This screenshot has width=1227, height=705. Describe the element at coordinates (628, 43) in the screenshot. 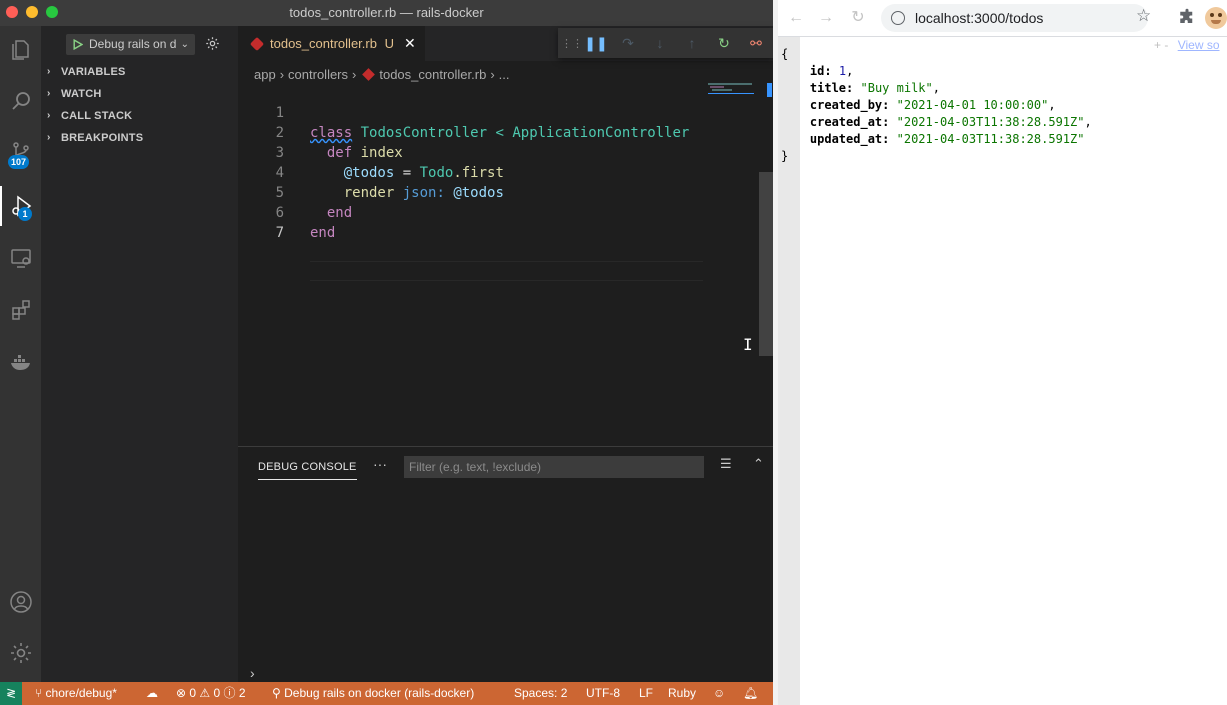

I see `step-over-icon: ↷` at that location.